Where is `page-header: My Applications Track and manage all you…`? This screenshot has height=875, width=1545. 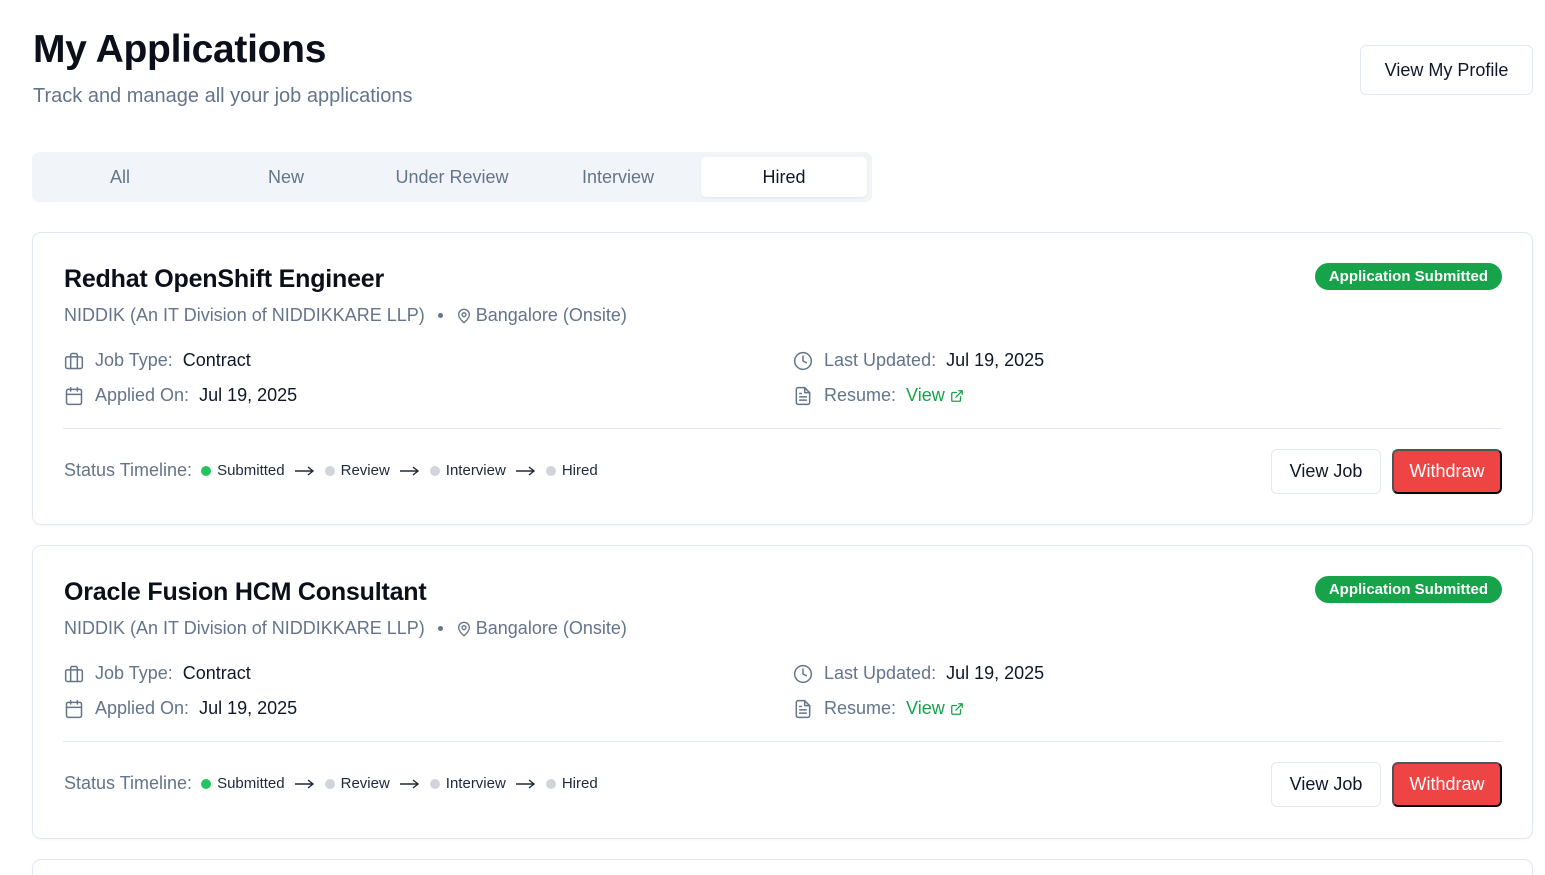
page-header: My Applications Track and manage all you… is located at coordinates (222, 67).